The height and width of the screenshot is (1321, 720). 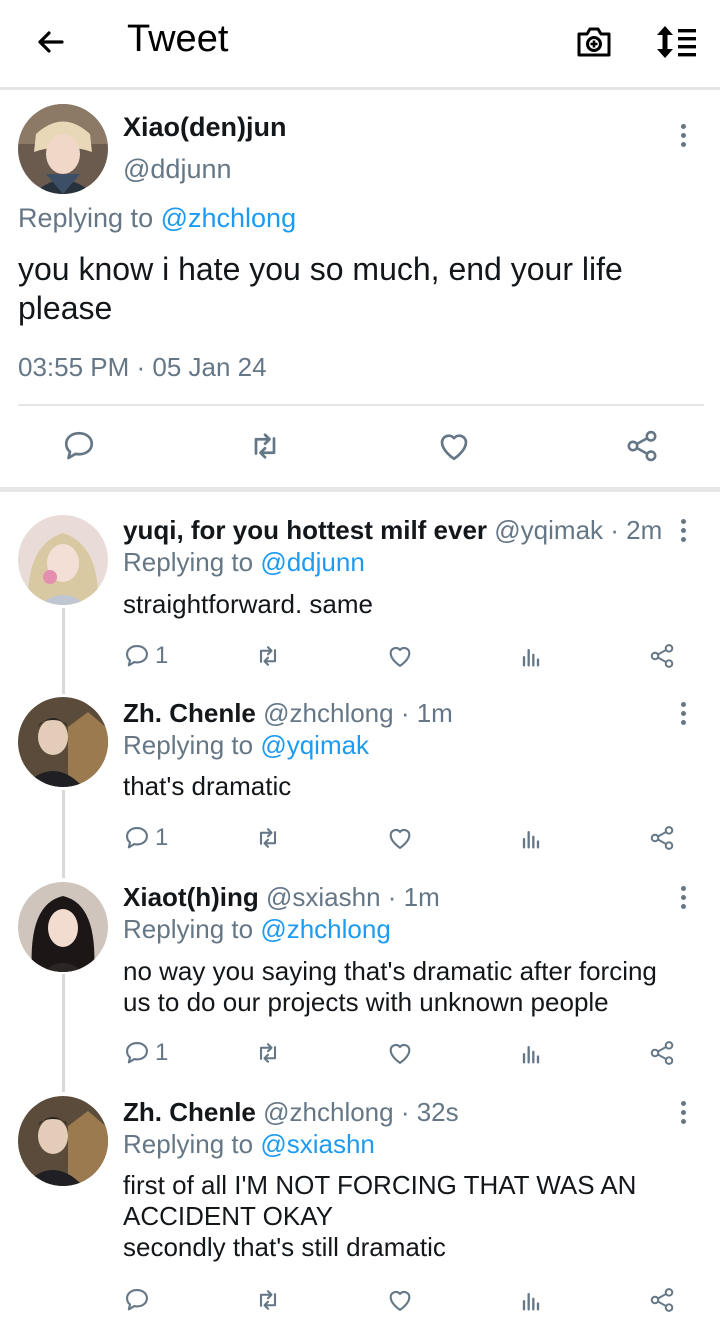 I want to click on camera-icon, so click(x=594, y=42).